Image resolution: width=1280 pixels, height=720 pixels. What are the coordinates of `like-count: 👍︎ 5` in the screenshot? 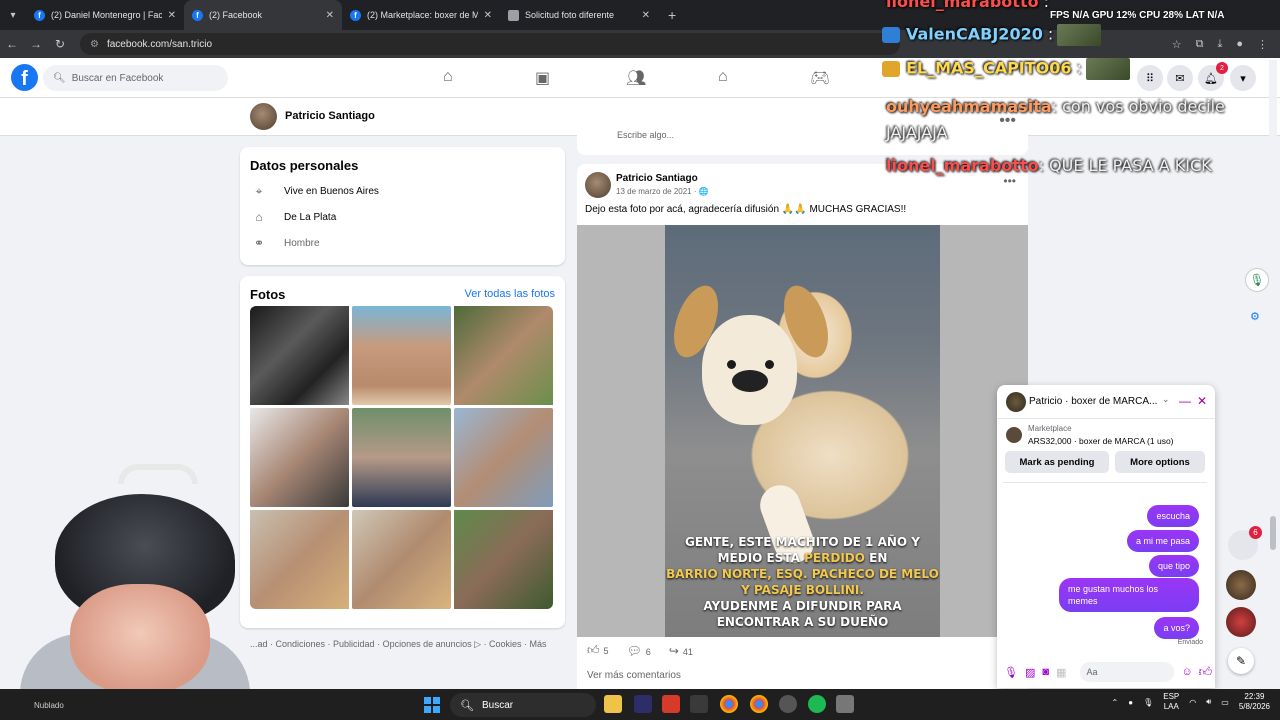 It's located at (598, 650).